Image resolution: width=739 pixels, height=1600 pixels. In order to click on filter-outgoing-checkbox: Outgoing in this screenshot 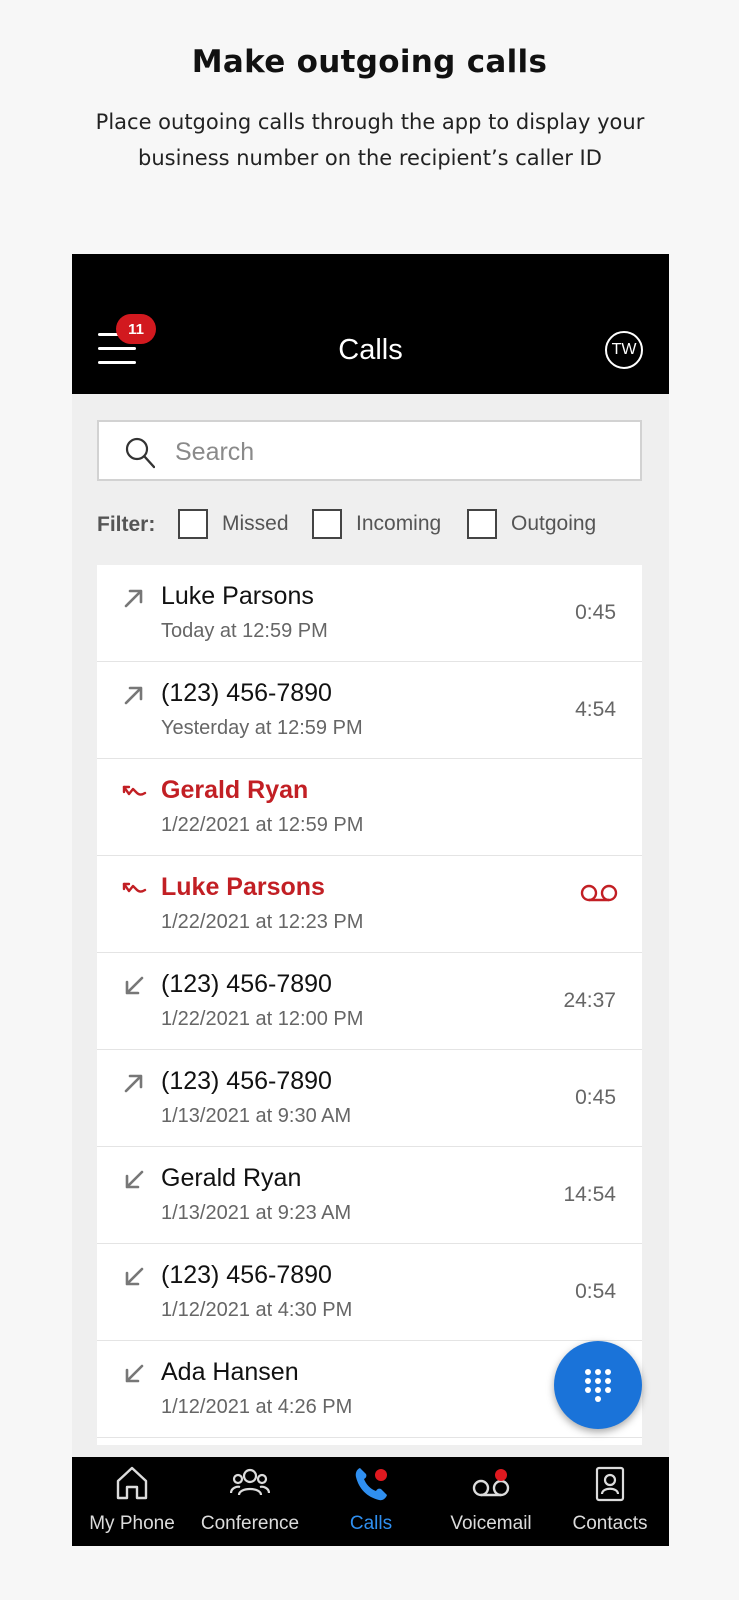, I will do `click(531, 524)`.